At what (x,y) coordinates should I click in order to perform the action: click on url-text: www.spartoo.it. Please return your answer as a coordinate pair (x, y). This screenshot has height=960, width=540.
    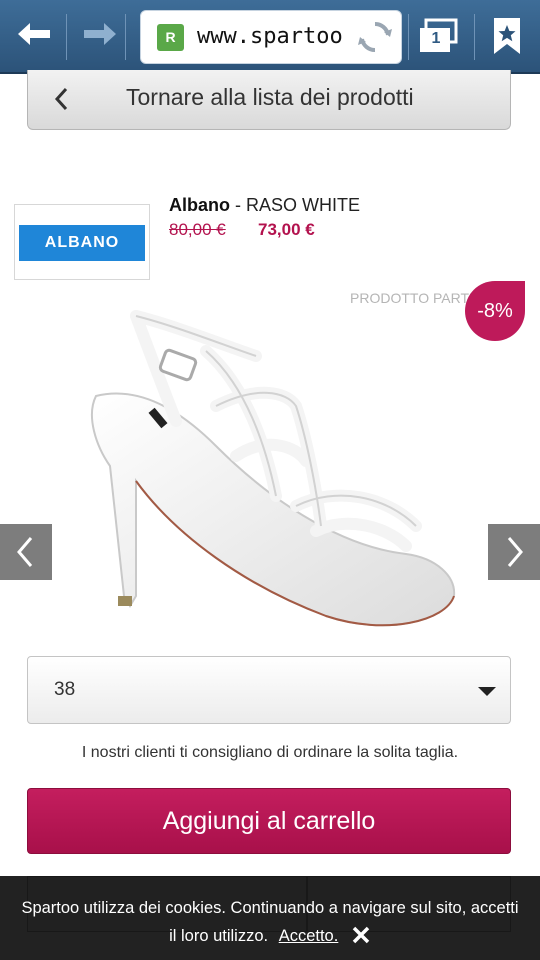
    Looking at the image, I should click on (272, 36).